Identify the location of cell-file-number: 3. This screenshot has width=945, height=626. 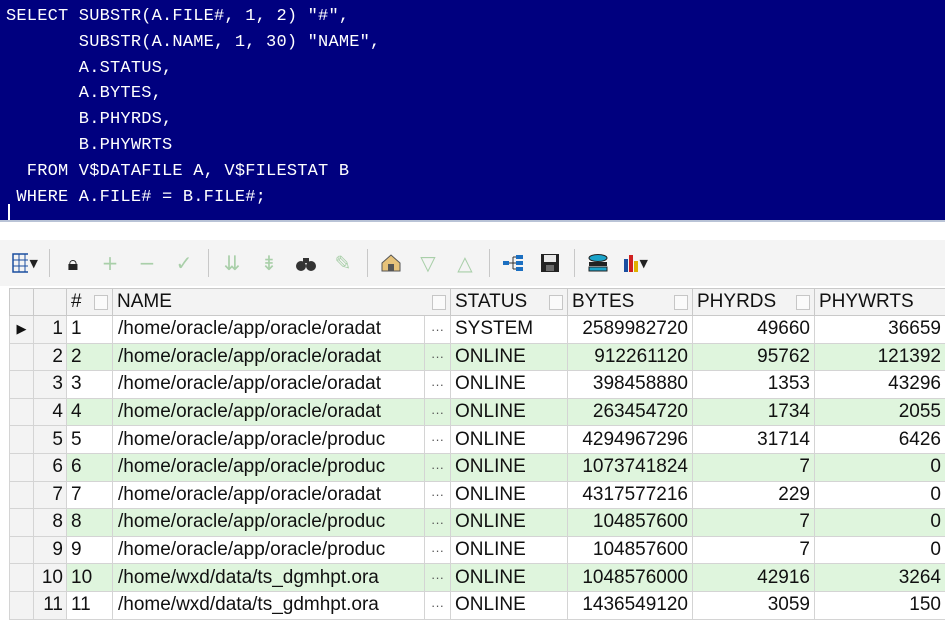
(89, 384).